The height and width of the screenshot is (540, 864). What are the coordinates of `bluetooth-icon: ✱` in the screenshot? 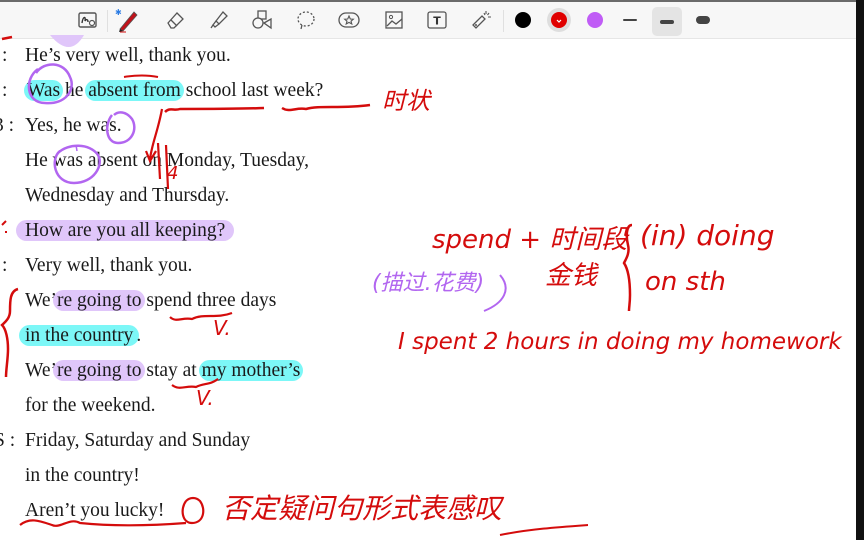 It's located at (118, 12).